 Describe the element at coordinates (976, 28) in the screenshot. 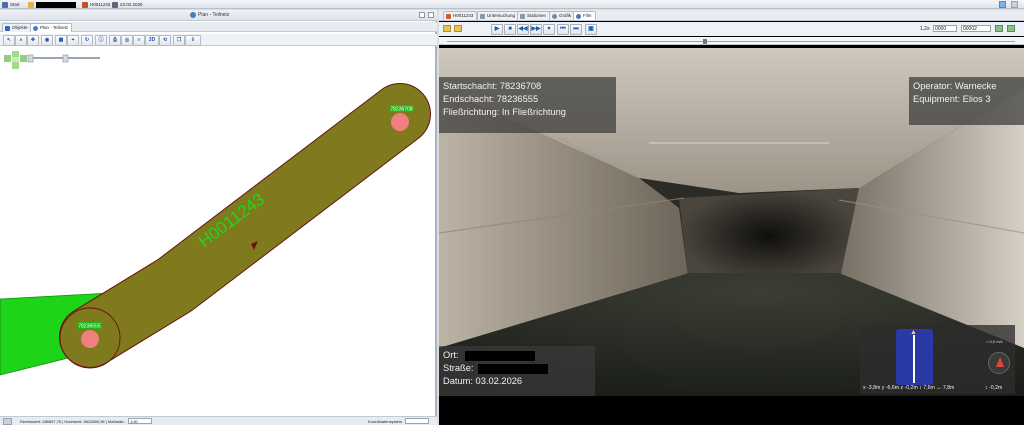

I see `time-input-b: 00002` at that location.